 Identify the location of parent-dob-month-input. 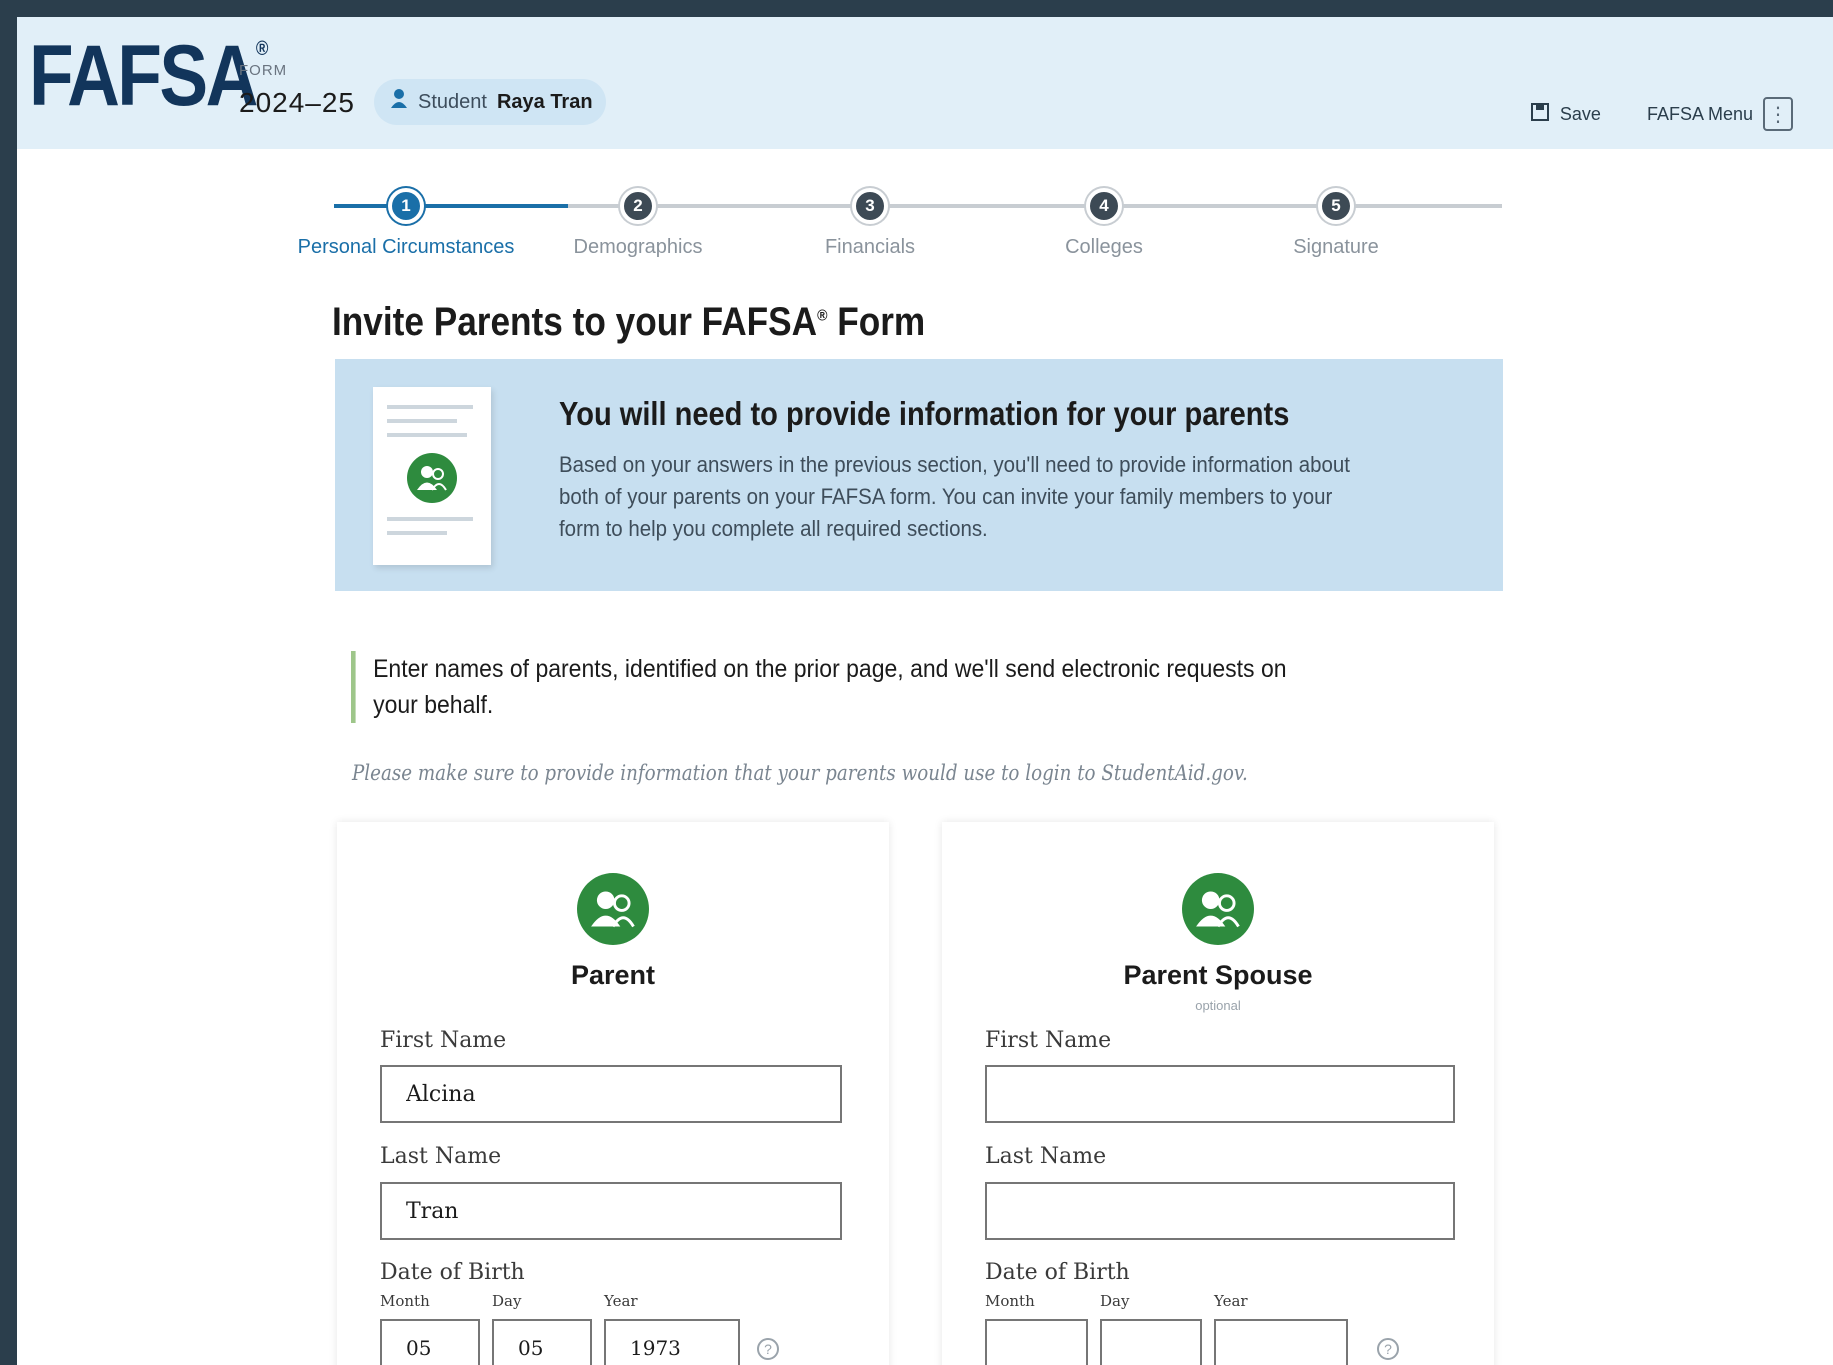
(430, 1342).